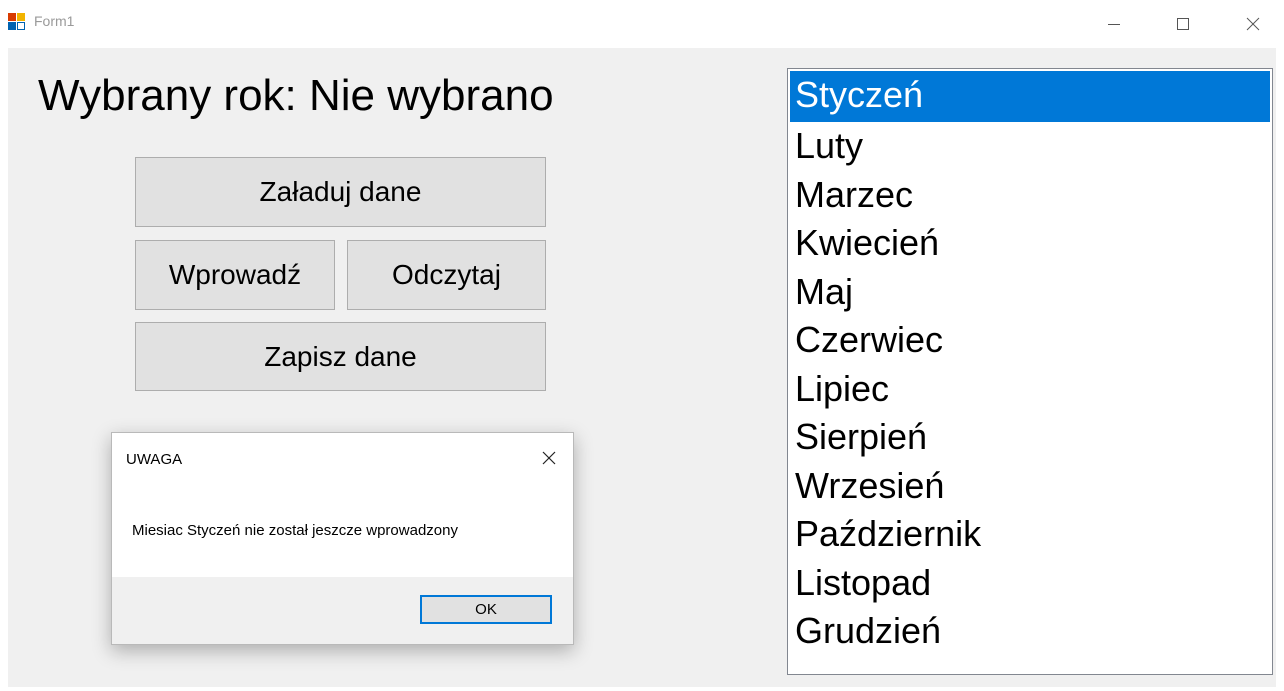 The width and height of the screenshot is (1284, 691). What do you see at coordinates (154, 459) in the screenshot?
I see `dialog-title: UWAGA` at bounding box center [154, 459].